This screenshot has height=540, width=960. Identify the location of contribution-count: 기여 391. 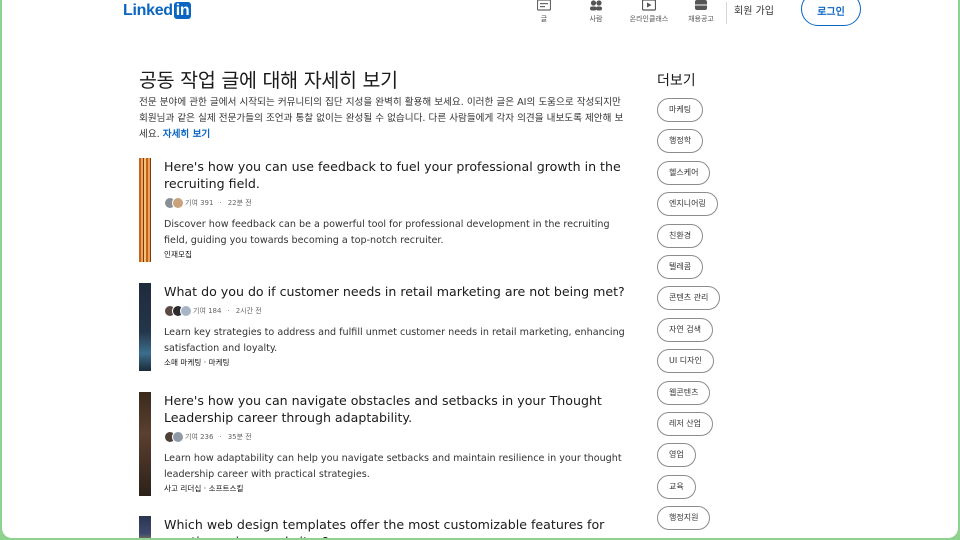
(199, 203).